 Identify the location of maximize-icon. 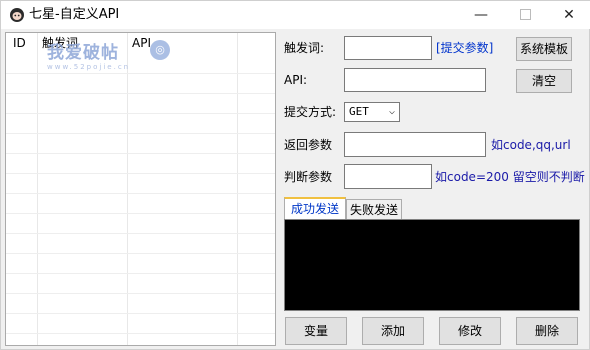
(525, 14).